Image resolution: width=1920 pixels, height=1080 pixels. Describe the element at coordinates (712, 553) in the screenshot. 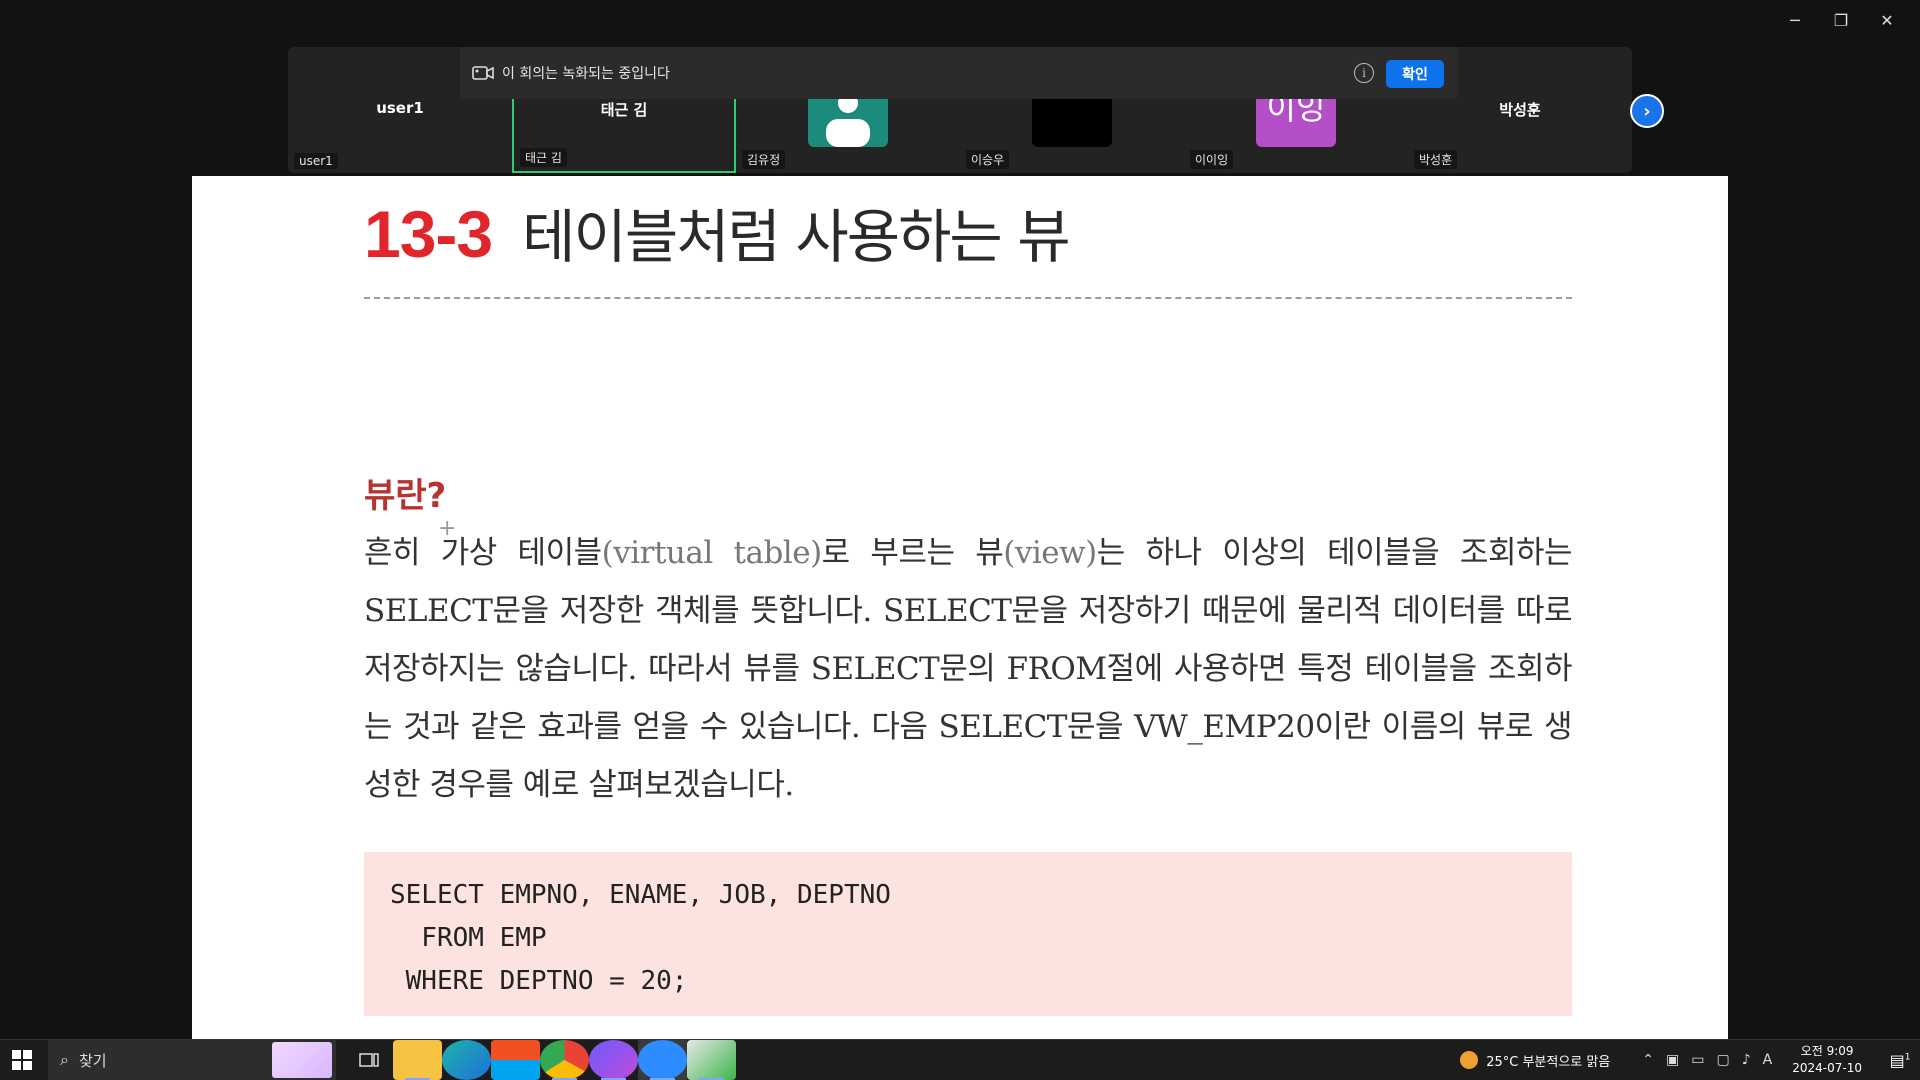

I see `paragraph-text-english: (virtual table)` at that location.